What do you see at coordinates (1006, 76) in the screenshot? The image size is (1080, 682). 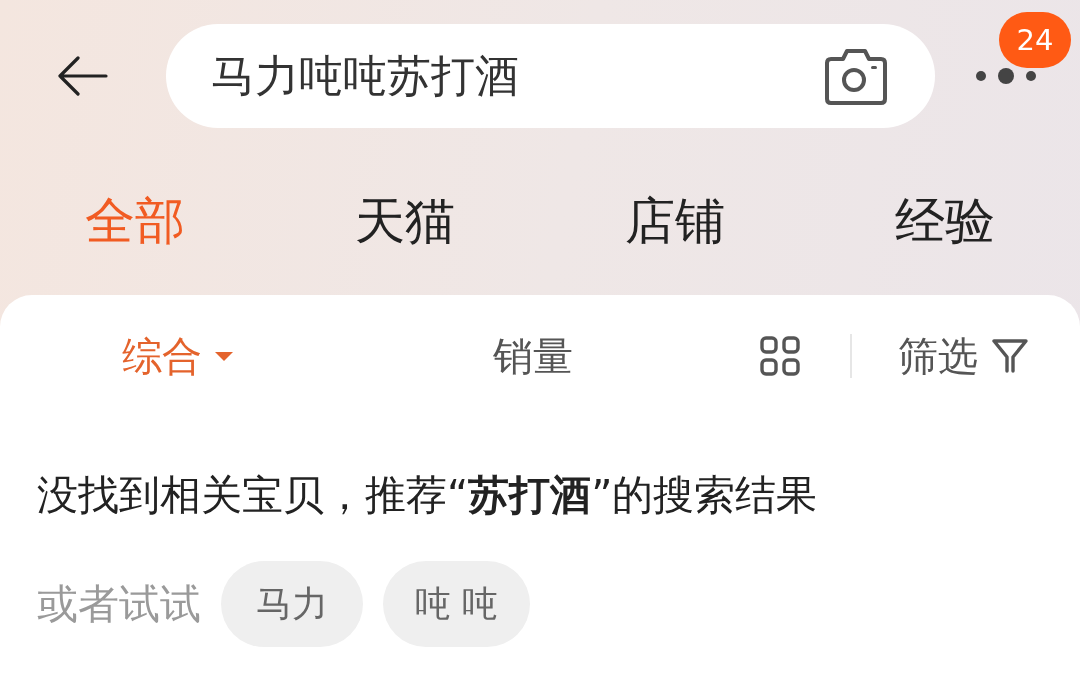 I see `more-dots-icon` at bounding box center [1006, 76].